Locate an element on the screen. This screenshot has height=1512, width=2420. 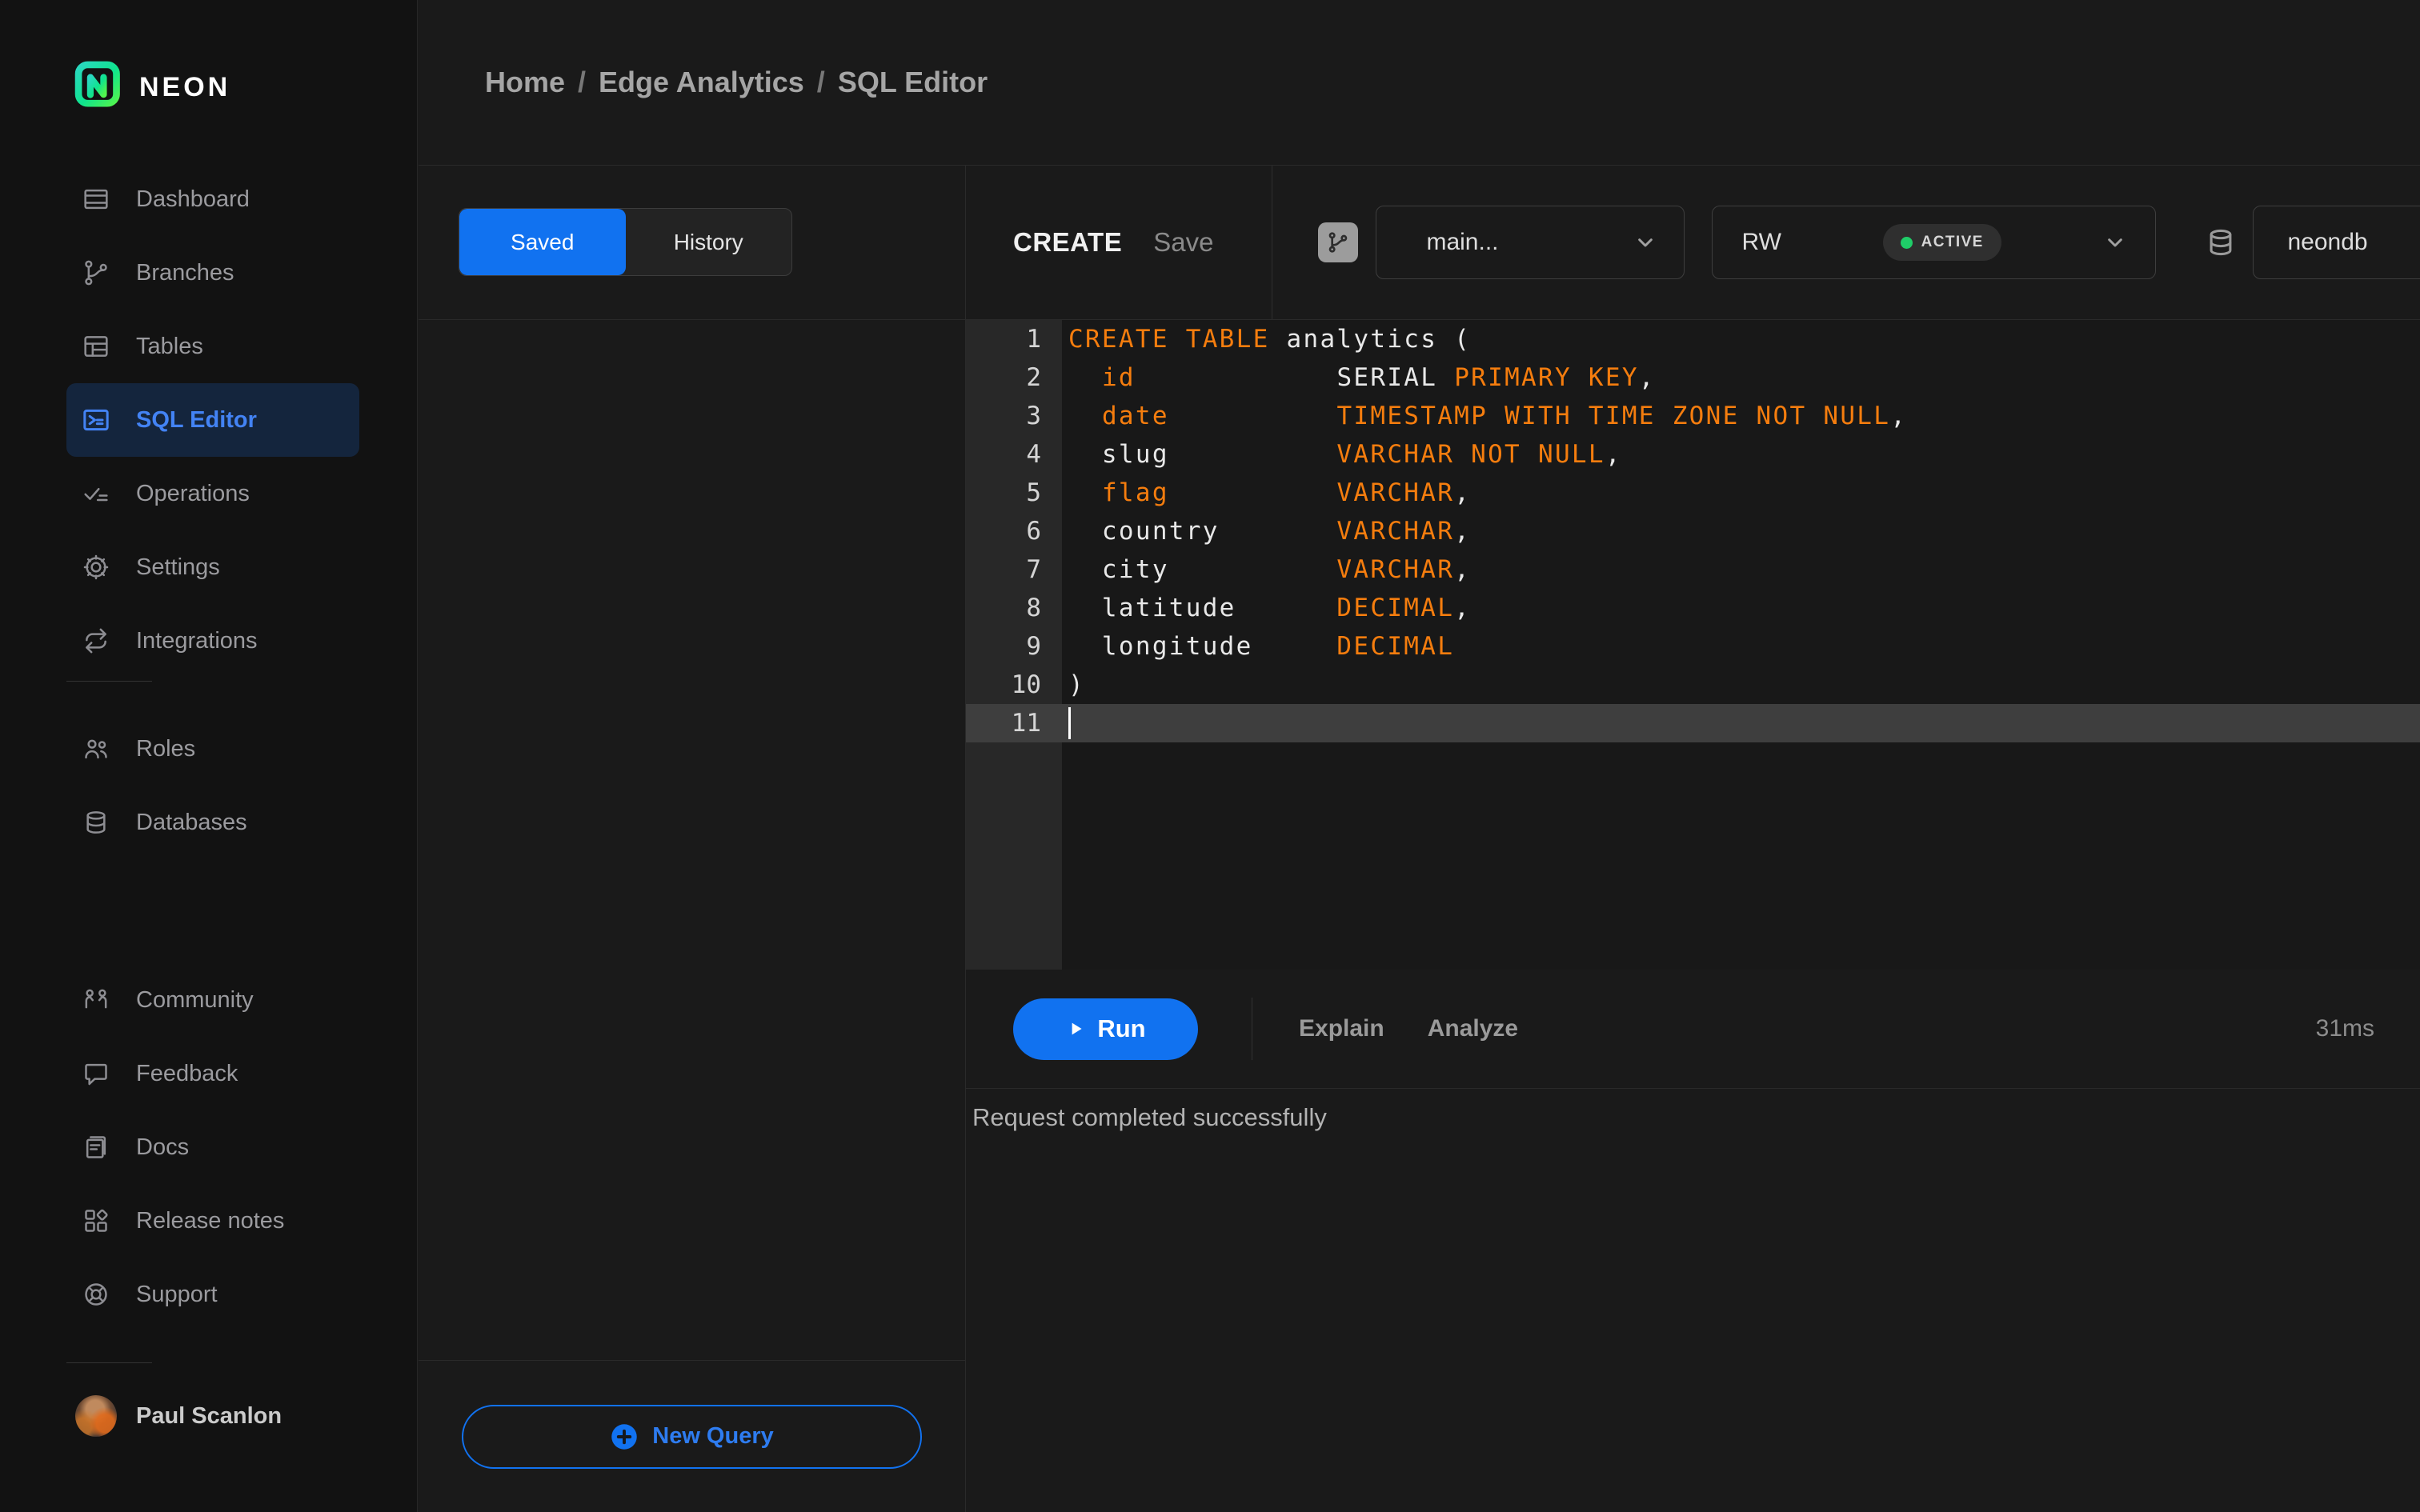
operations-icon is located at coordinates (96, 494).